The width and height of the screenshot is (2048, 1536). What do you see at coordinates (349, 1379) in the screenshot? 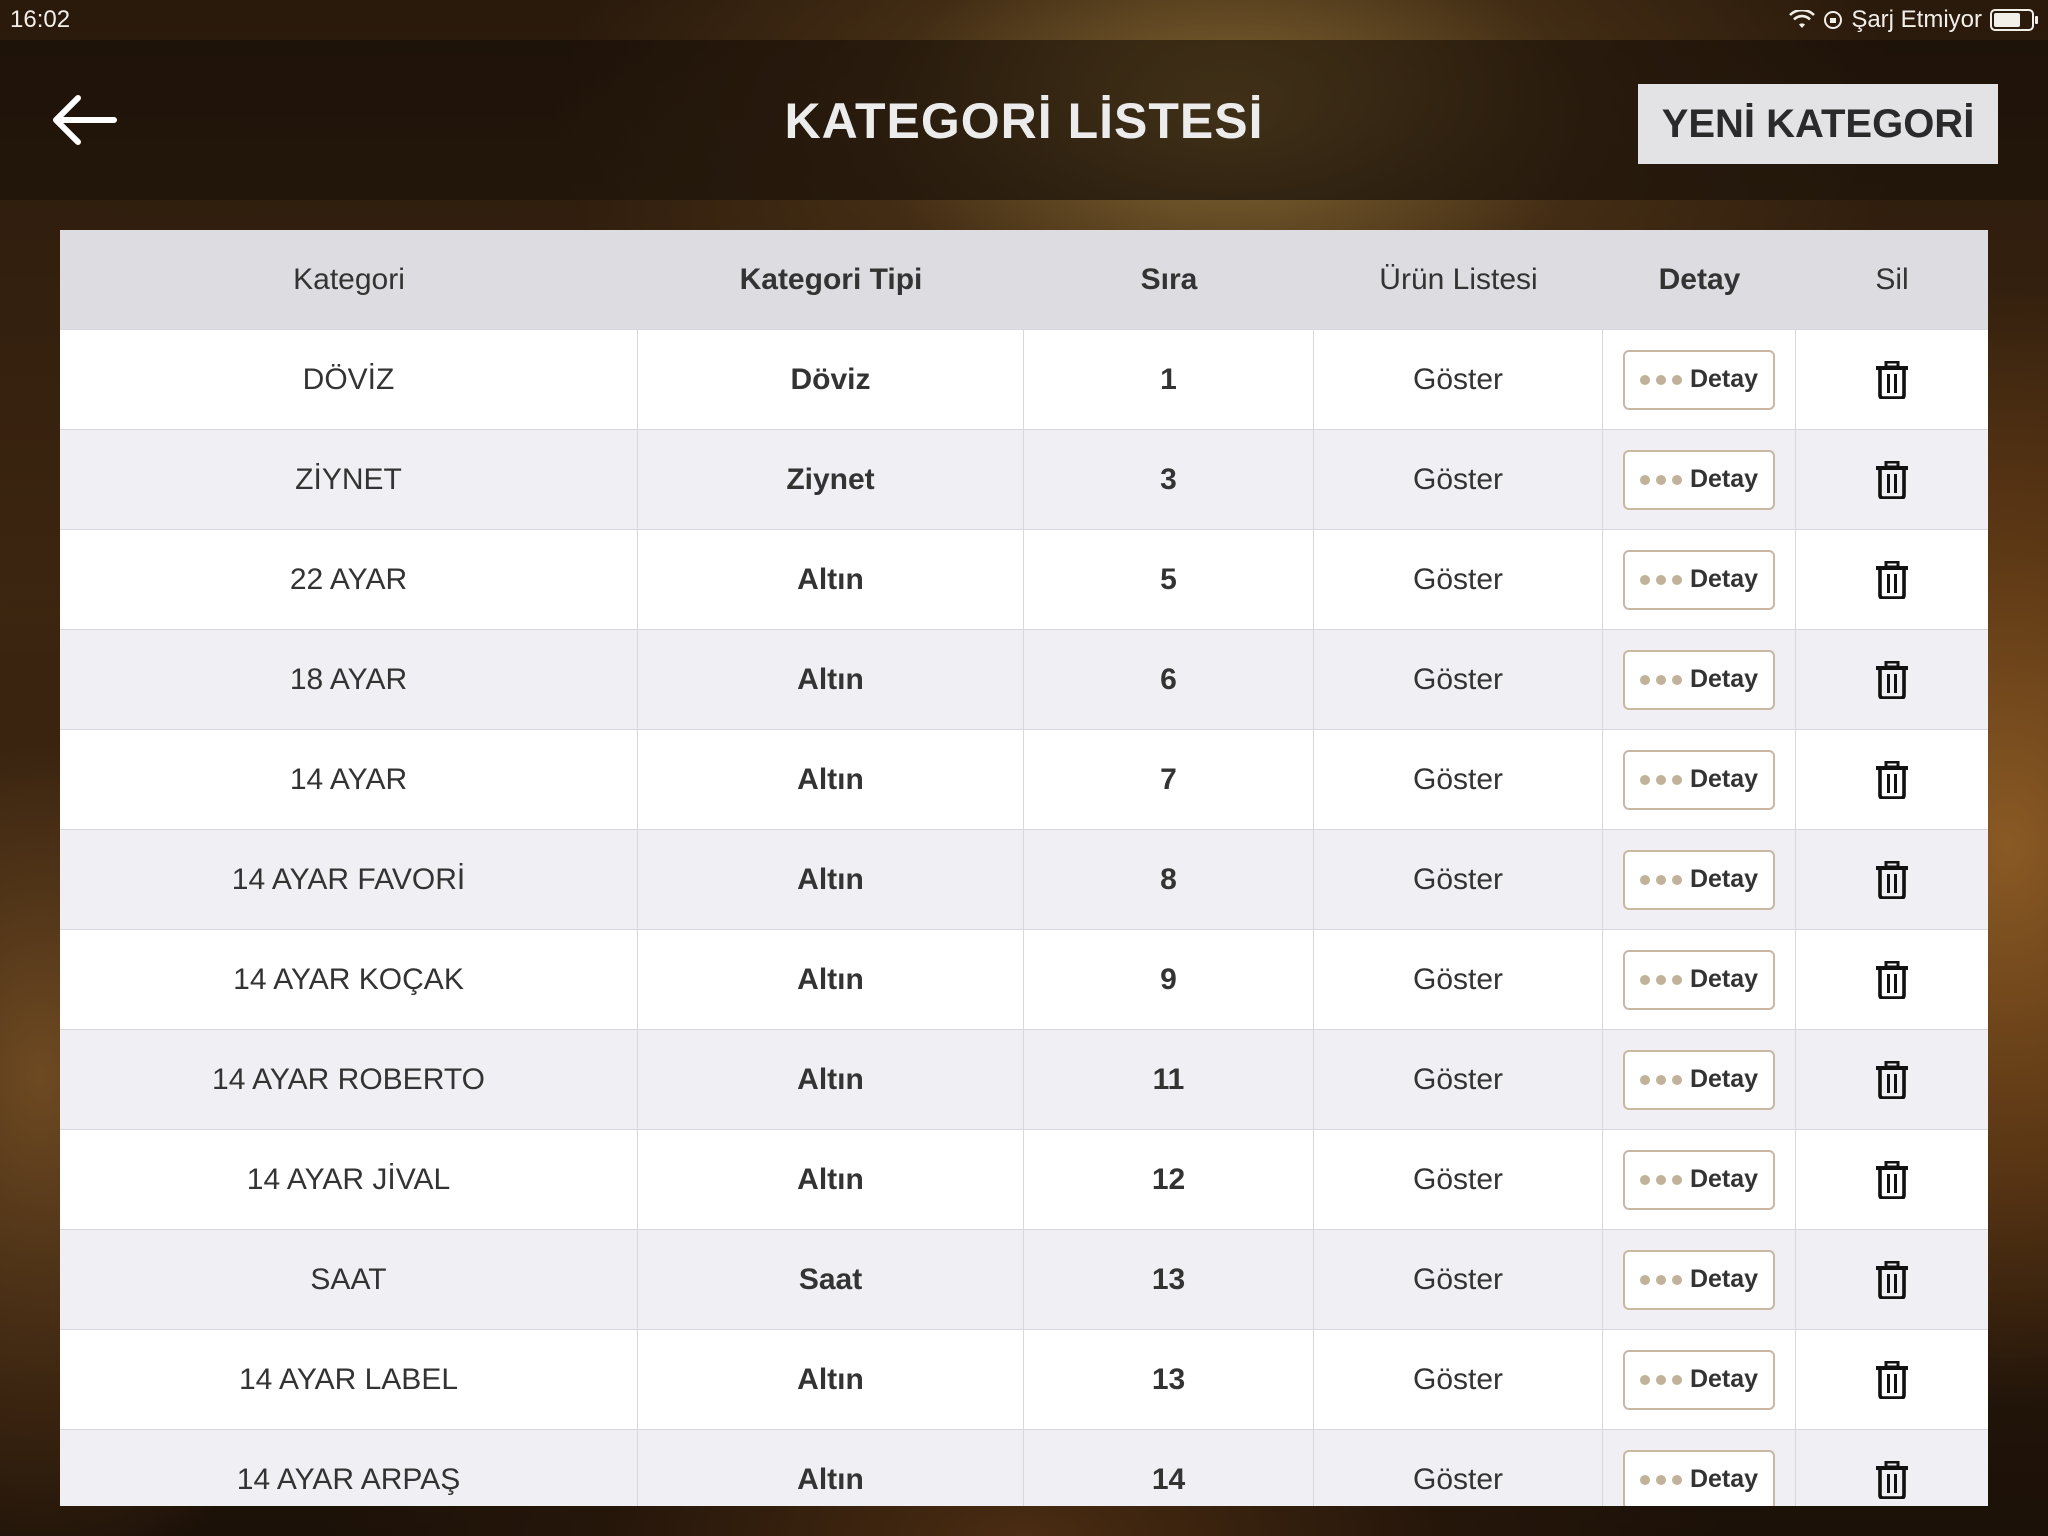
I see `category-name-cell: 14 AYAR LABEL` at bounding box center [349, 1379].